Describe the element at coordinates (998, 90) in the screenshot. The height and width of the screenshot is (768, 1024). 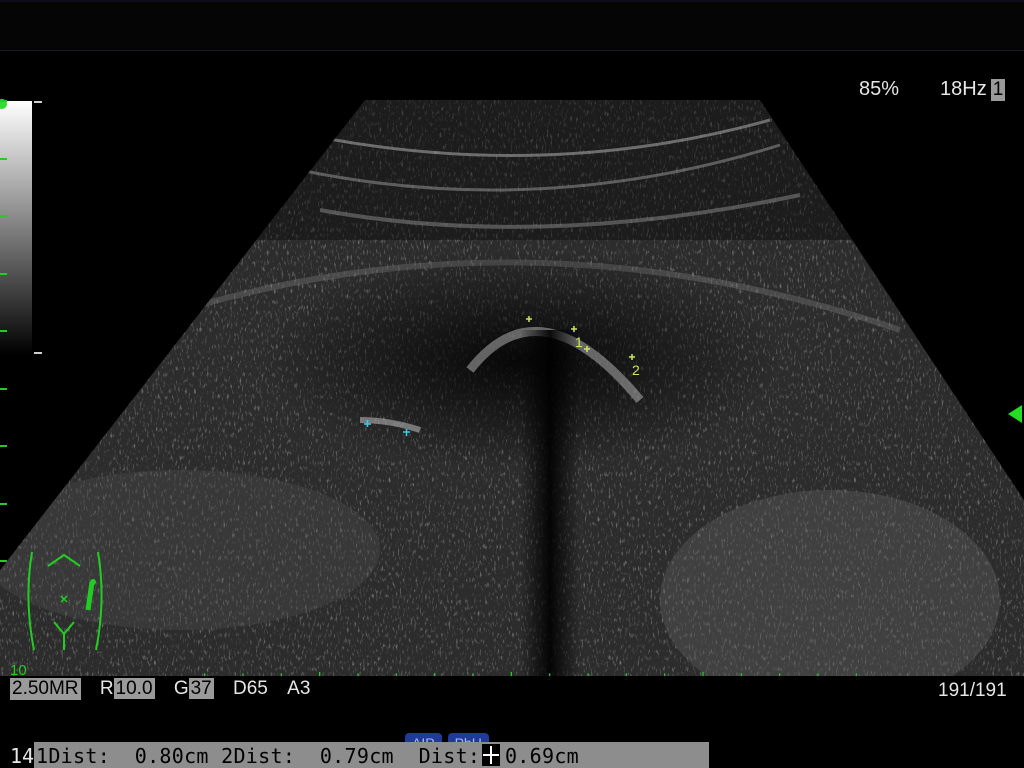
I see `focus-count-badge: 1` at that location.